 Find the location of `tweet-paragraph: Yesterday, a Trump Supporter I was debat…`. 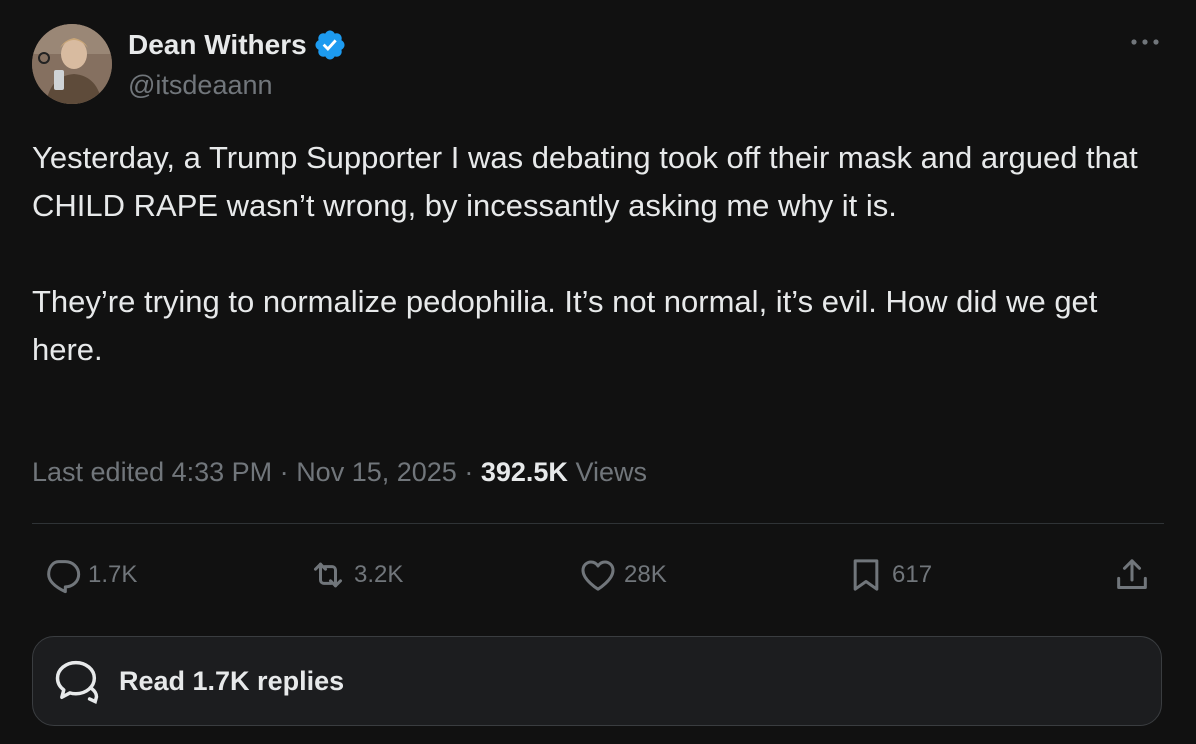

tweet-paragraph: Yesterday, a Trump Supporter I was debat… is located at coordinates (589, 181).